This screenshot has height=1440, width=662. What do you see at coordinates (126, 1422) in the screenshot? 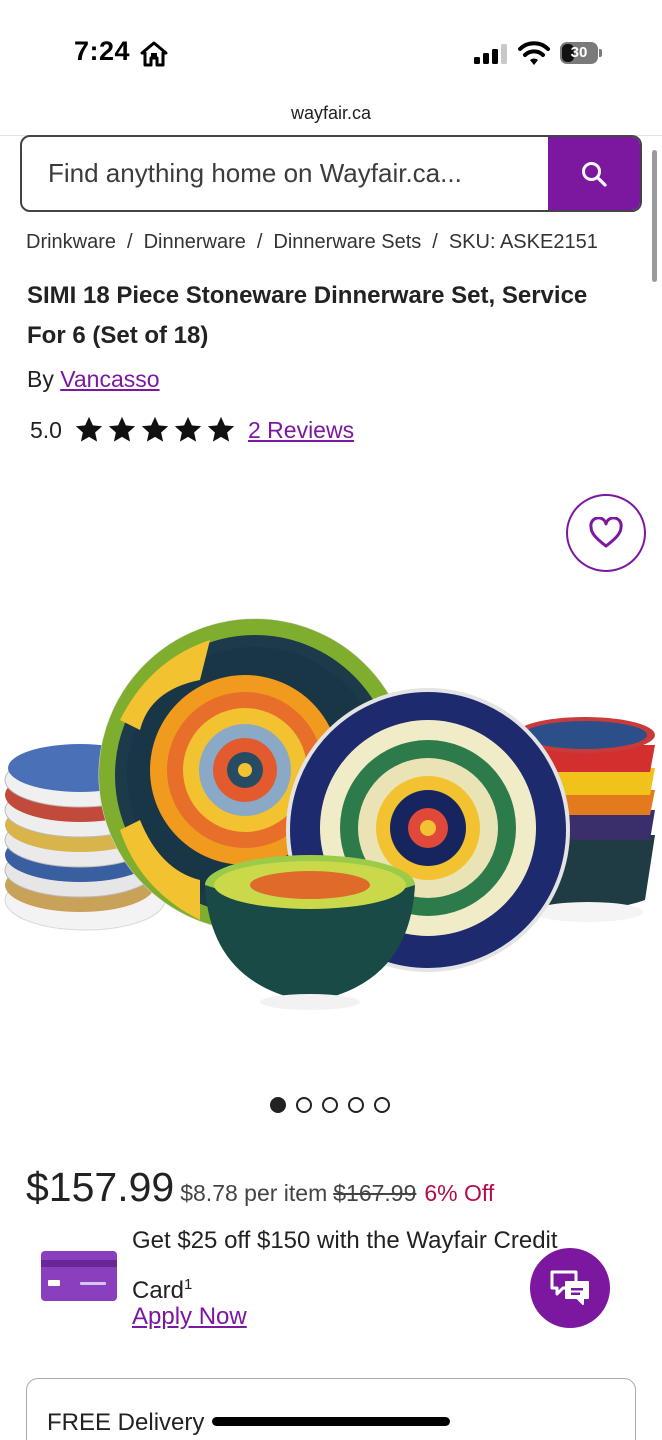
I see `delivery-label: FREE Delivery` at bounding box center [126, 1422].